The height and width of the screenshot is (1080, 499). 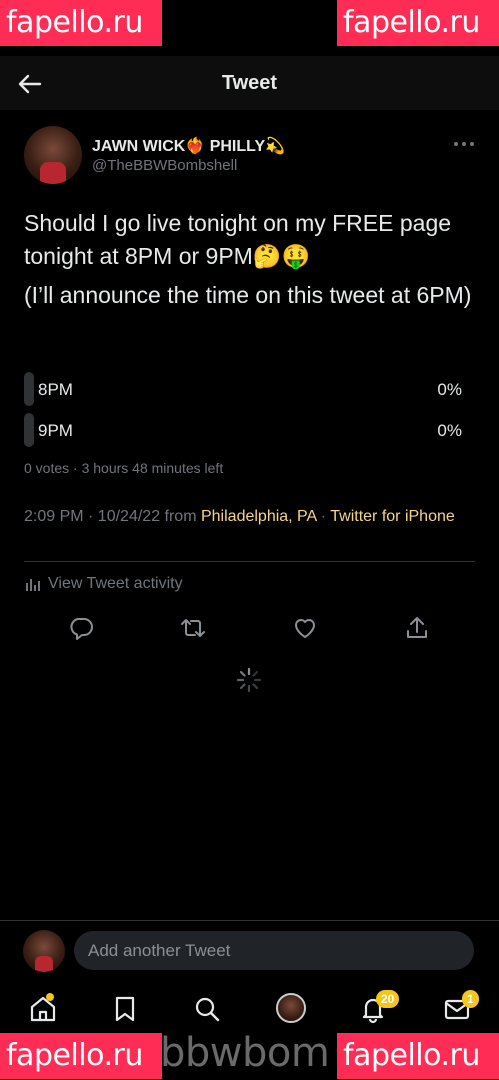 I want to click on notifications-badge: 20, so click(x=388, y=999).